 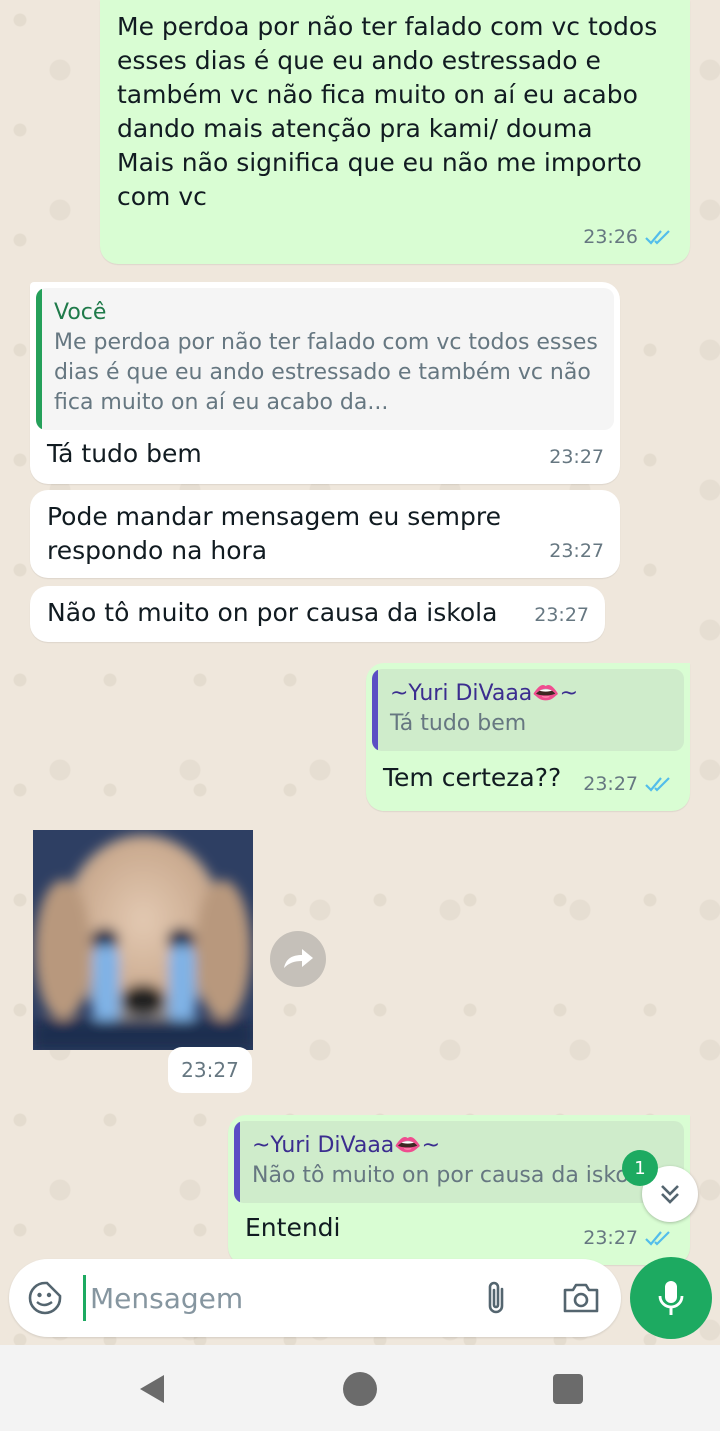 I want to click on microphone-icon, so click(x=671, y=1298).